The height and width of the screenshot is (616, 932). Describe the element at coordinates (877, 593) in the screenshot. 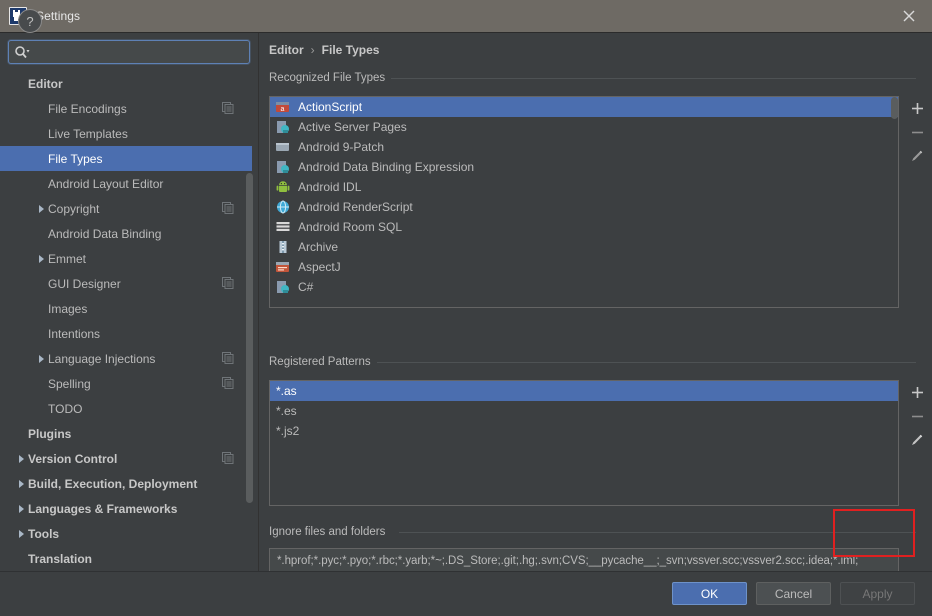

I see `apply-button: Apply` at that location.